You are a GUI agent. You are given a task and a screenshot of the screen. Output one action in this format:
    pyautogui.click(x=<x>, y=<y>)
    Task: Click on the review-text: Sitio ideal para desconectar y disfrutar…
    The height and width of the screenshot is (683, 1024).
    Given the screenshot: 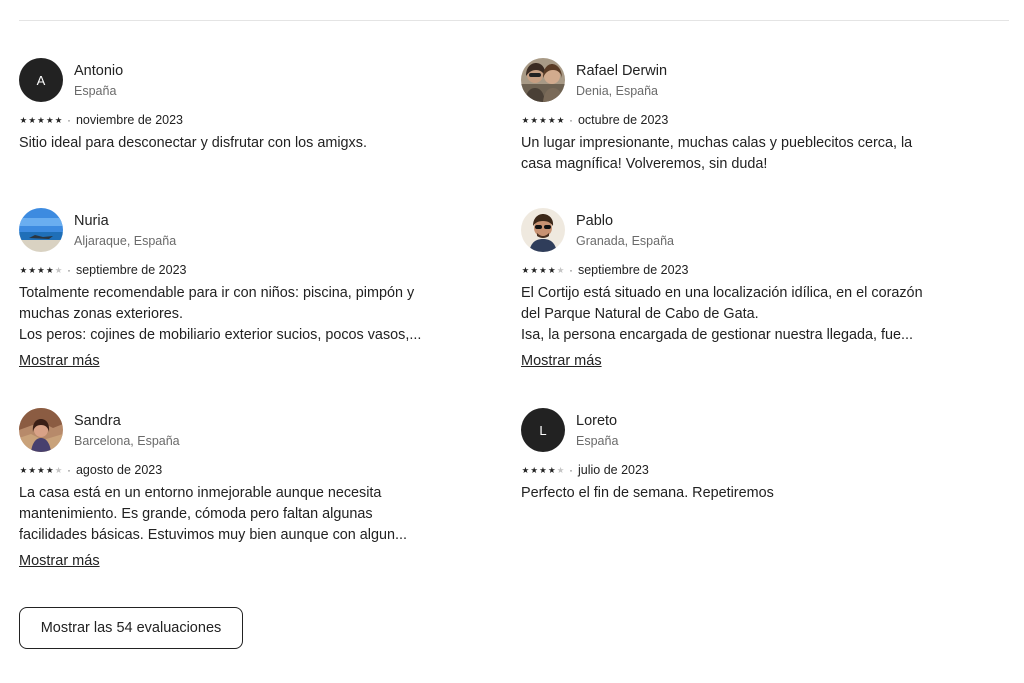 What is the action you would take?
    pyautogui.click(x=229, y=143)
    